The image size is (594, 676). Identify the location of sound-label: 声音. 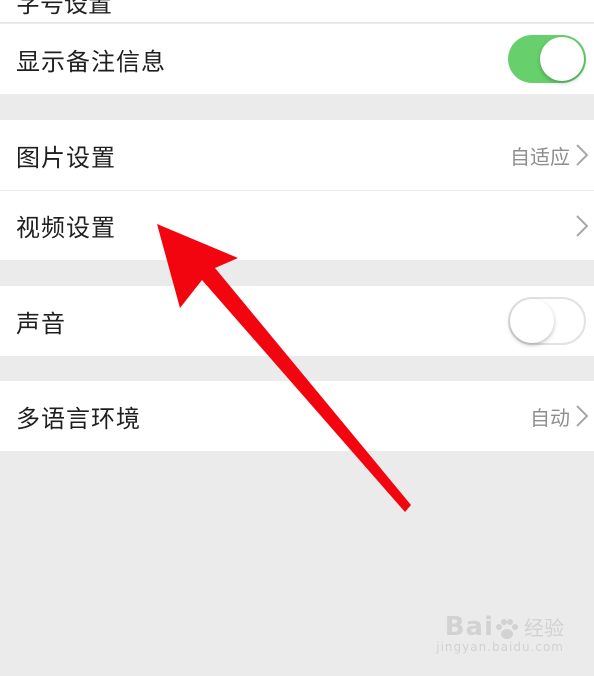
(41, 323).